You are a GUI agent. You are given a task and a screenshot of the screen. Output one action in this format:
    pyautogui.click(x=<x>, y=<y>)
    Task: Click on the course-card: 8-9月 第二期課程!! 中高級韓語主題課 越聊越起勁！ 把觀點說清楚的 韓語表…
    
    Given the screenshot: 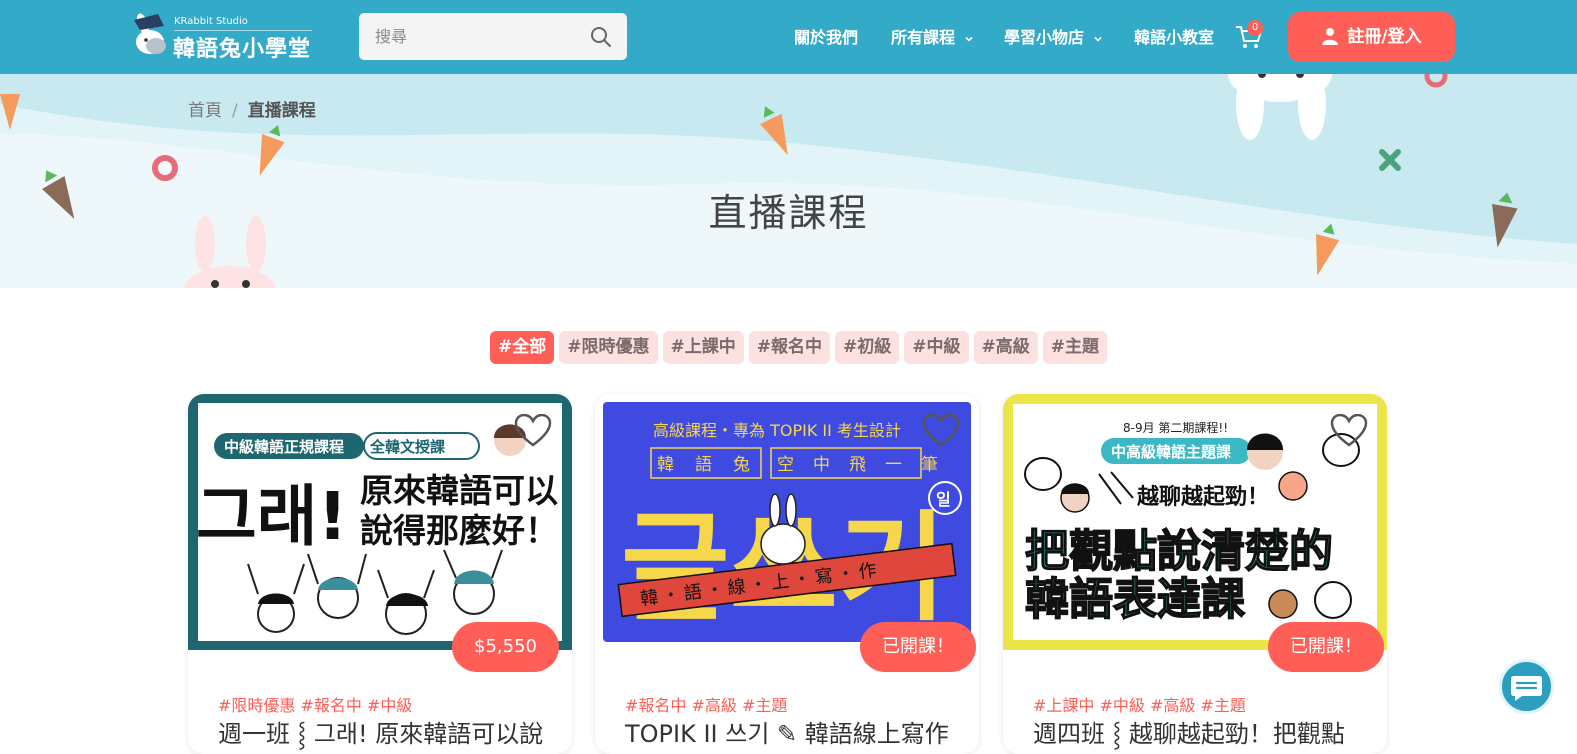 What is the action you would take?
    pyautogui.click(x=1195, y=574)
    